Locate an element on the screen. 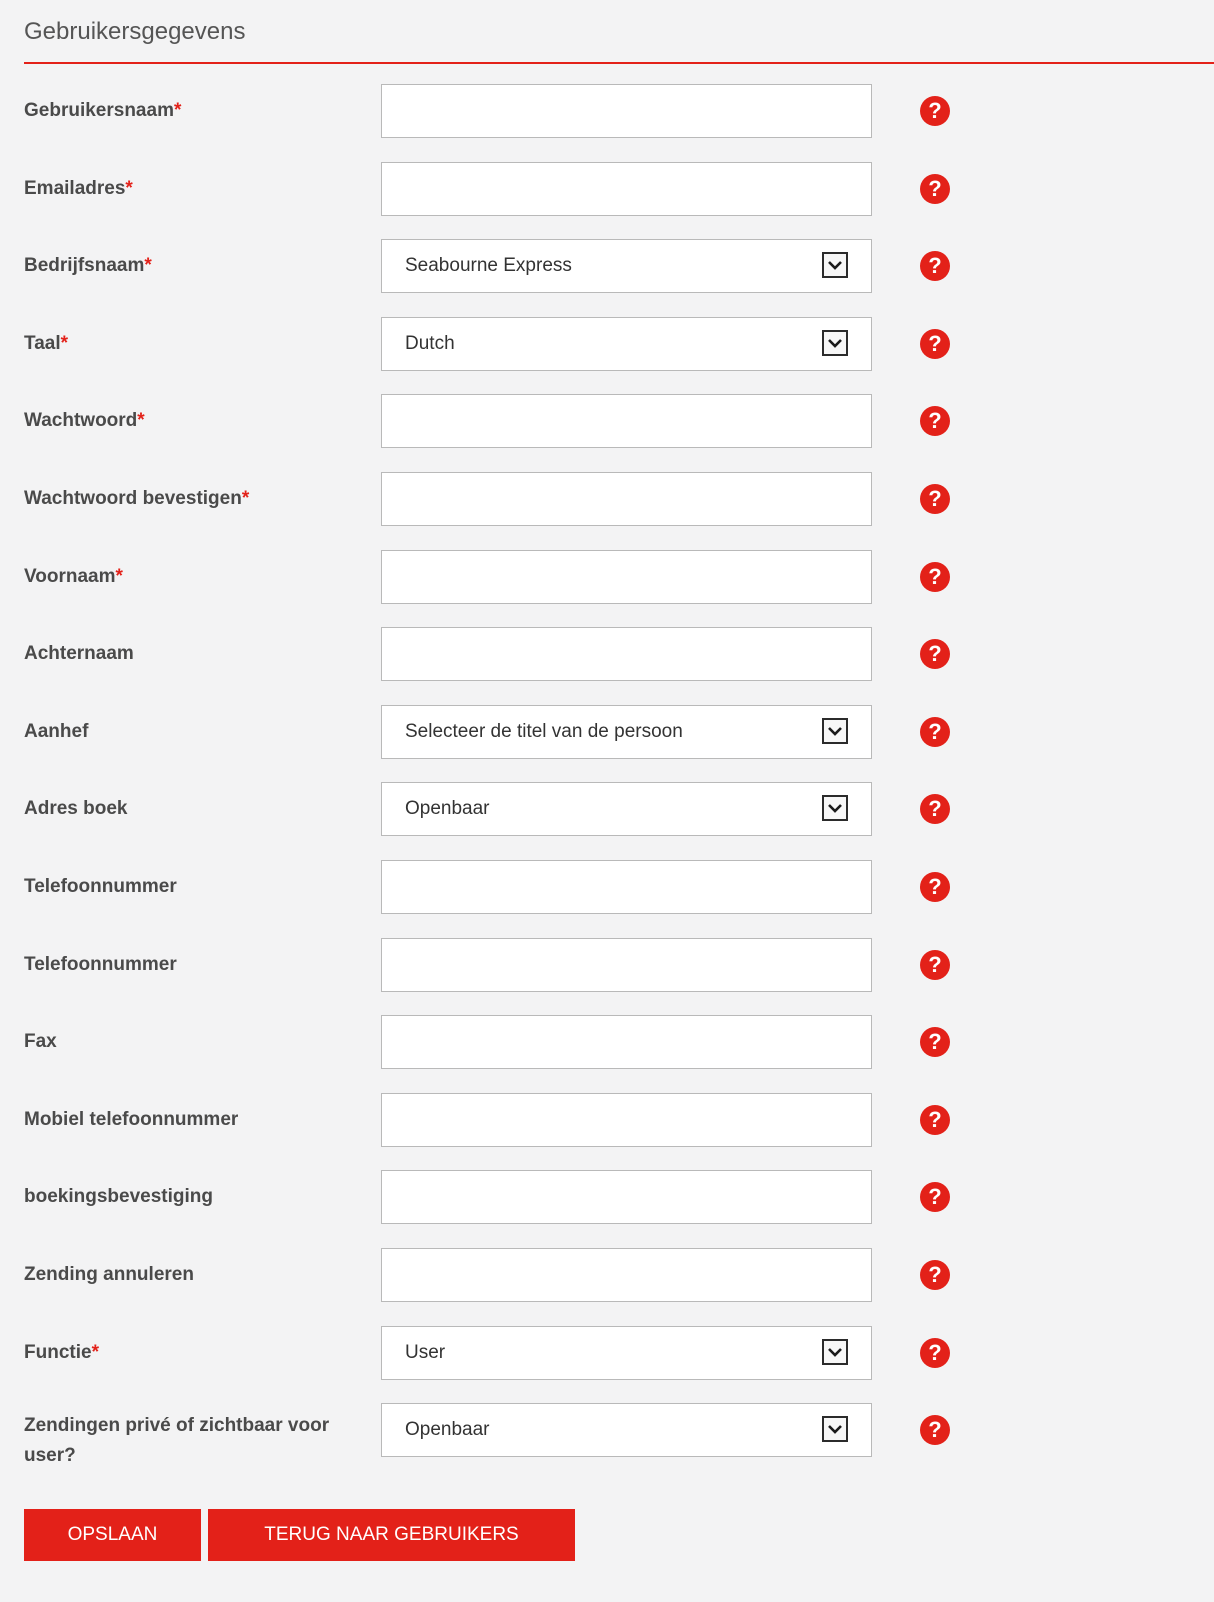  field-label-text: Wachtwoord bevestigen is located at coordinates (133, 498).